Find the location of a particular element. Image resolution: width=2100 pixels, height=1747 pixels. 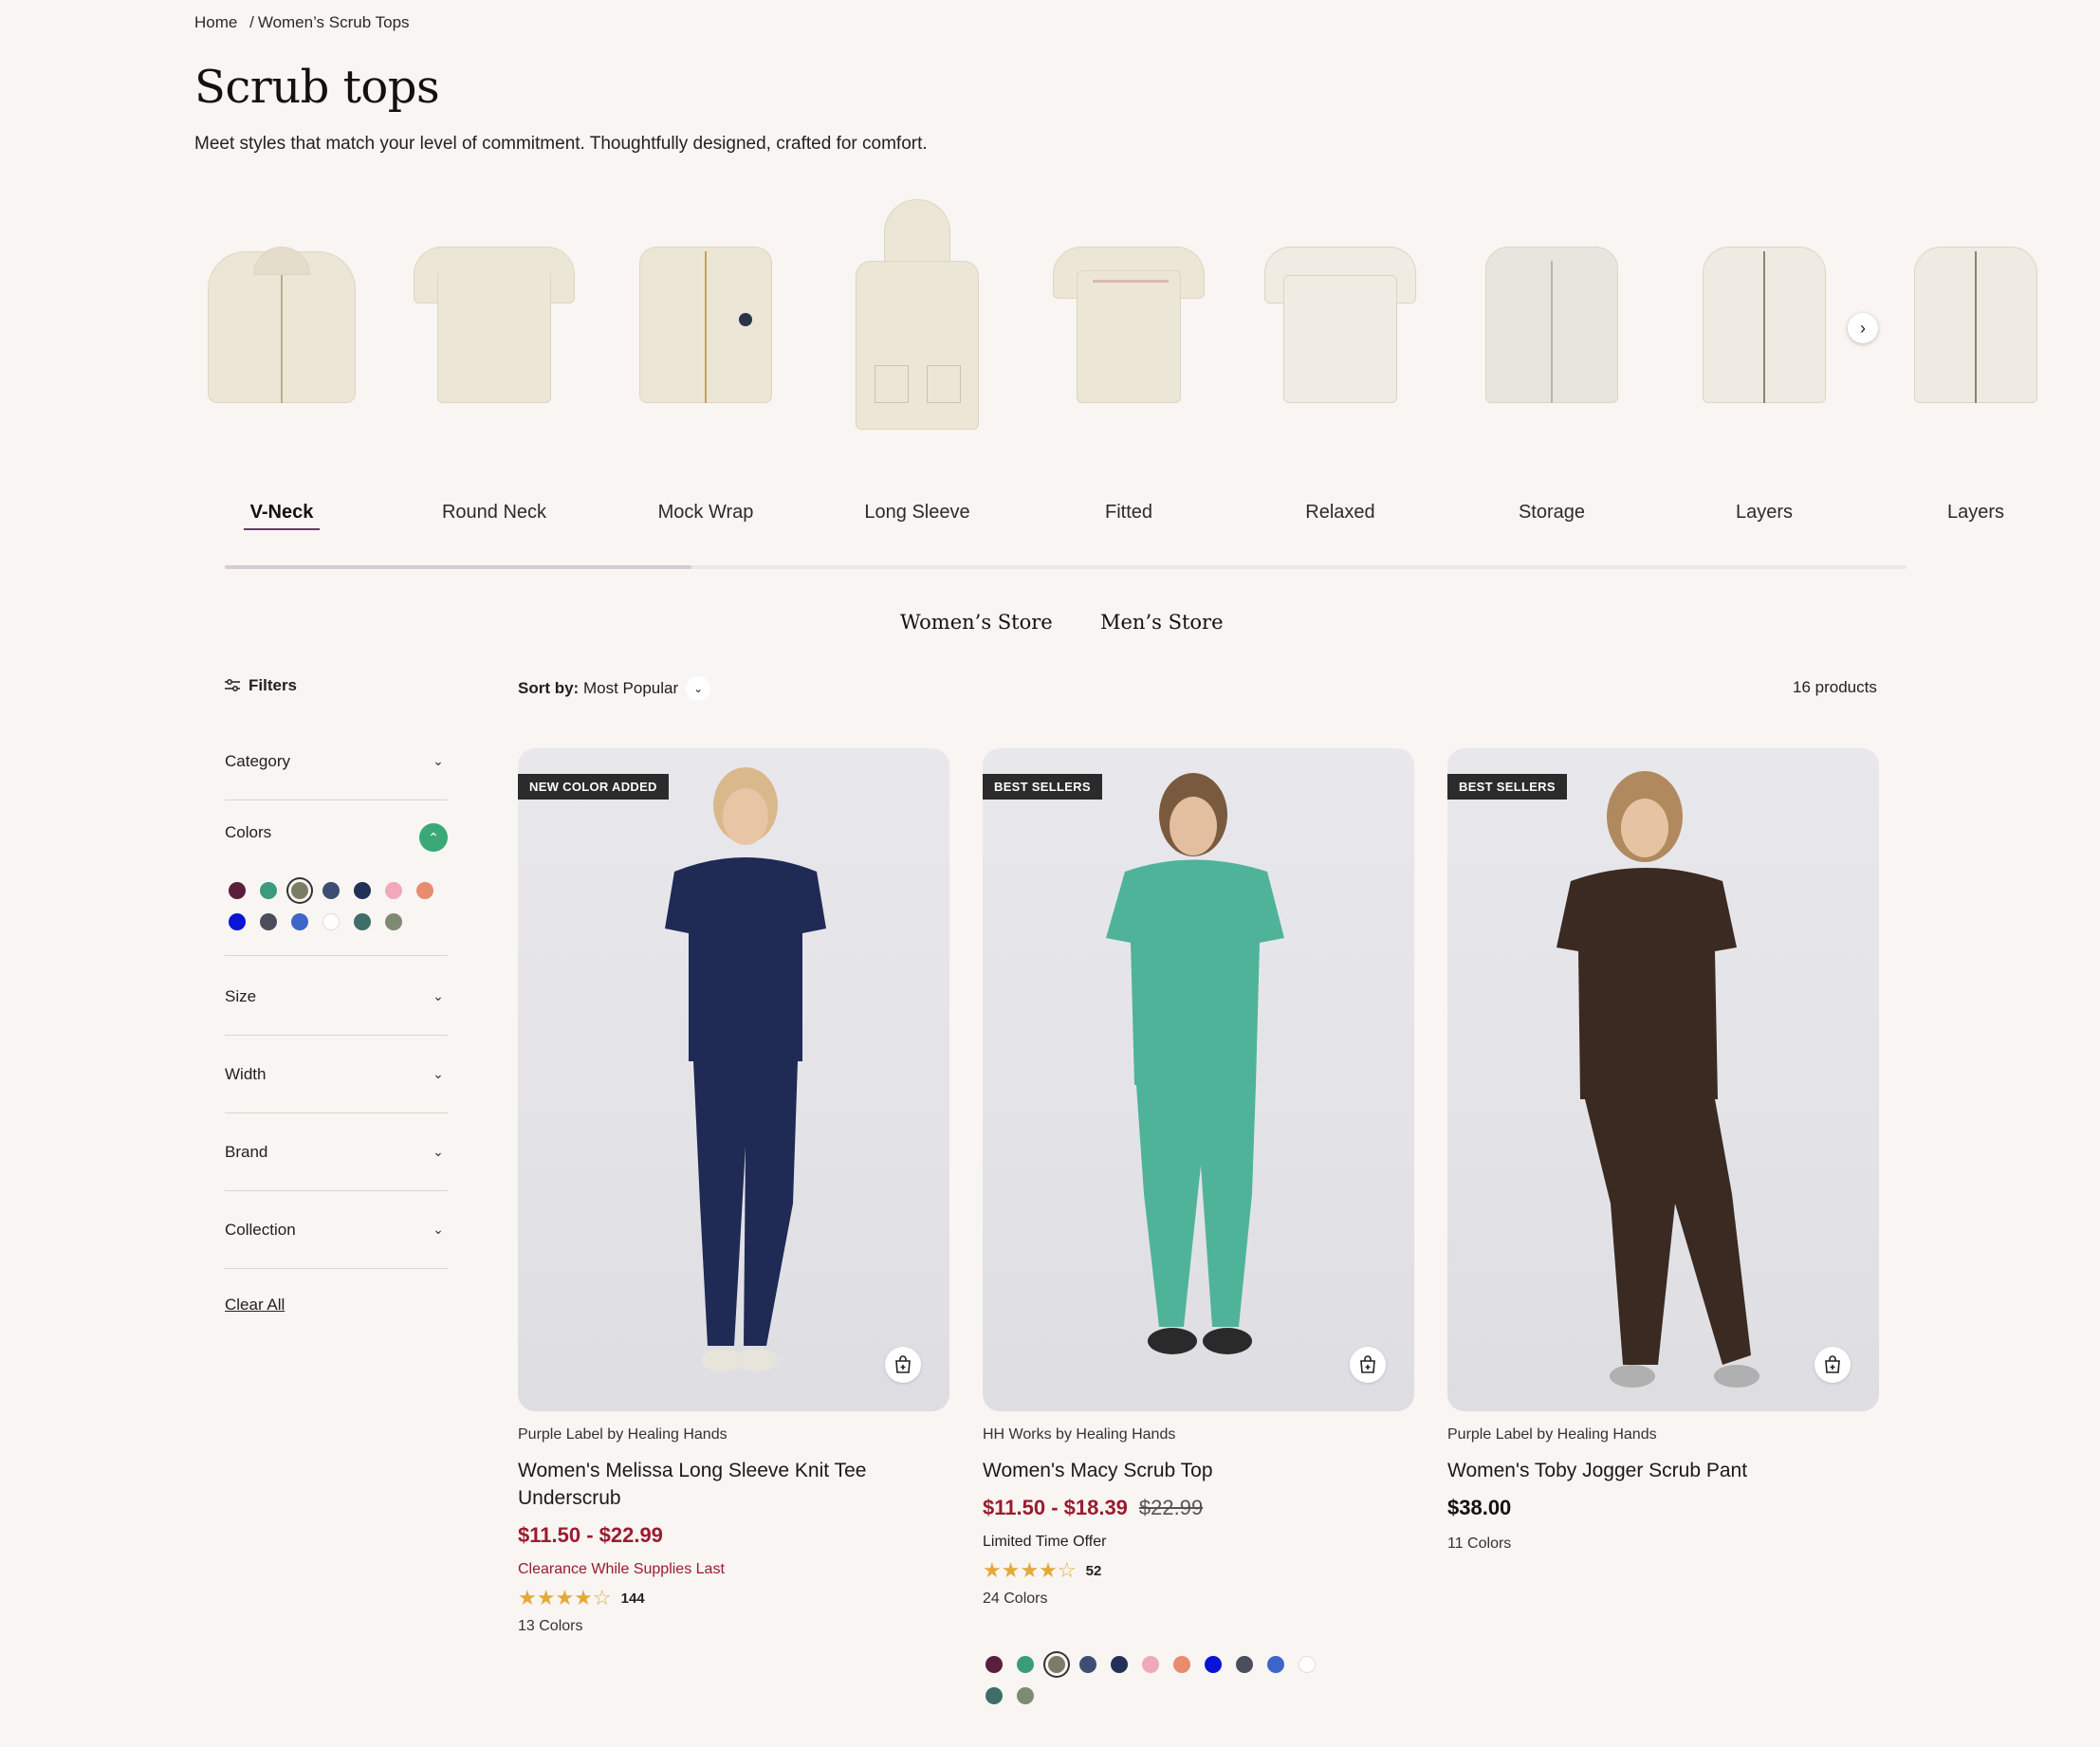

category-long-sleeve: Long Sleeve is located at coordinates (917, 358).